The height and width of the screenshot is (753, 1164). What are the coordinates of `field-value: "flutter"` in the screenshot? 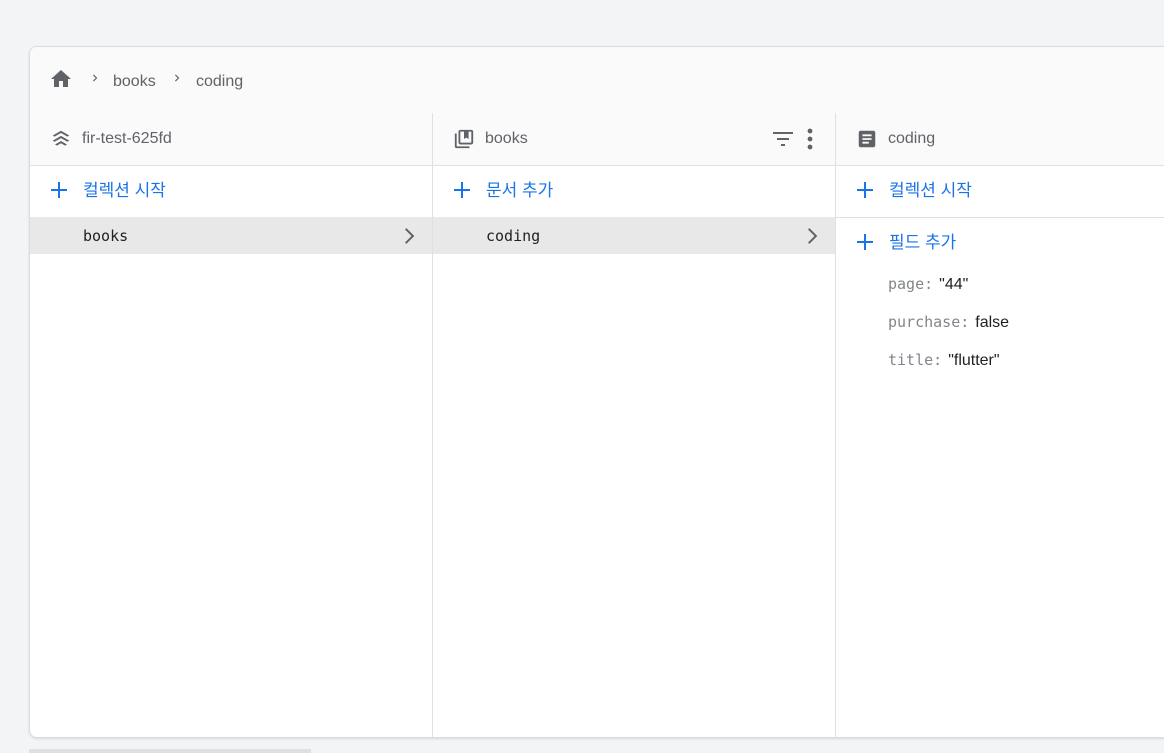 It's located at (974, 360).